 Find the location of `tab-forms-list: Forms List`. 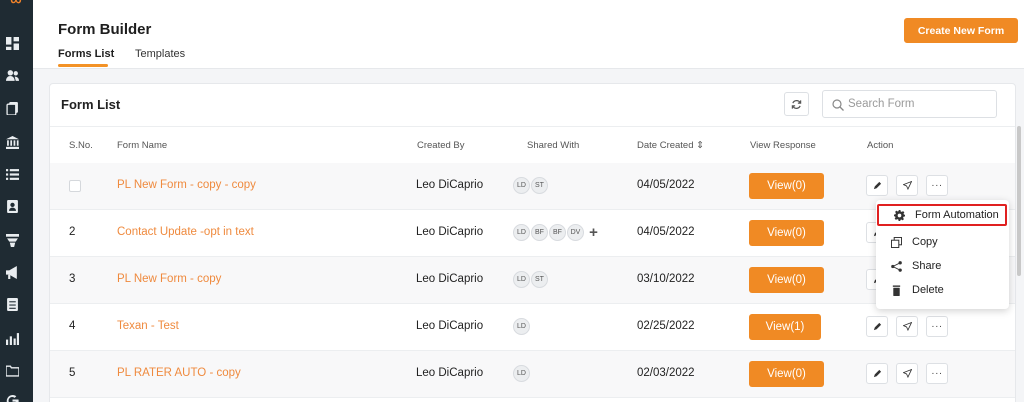

tab-forms-list: Forms List is located at coordinates (86, 54).